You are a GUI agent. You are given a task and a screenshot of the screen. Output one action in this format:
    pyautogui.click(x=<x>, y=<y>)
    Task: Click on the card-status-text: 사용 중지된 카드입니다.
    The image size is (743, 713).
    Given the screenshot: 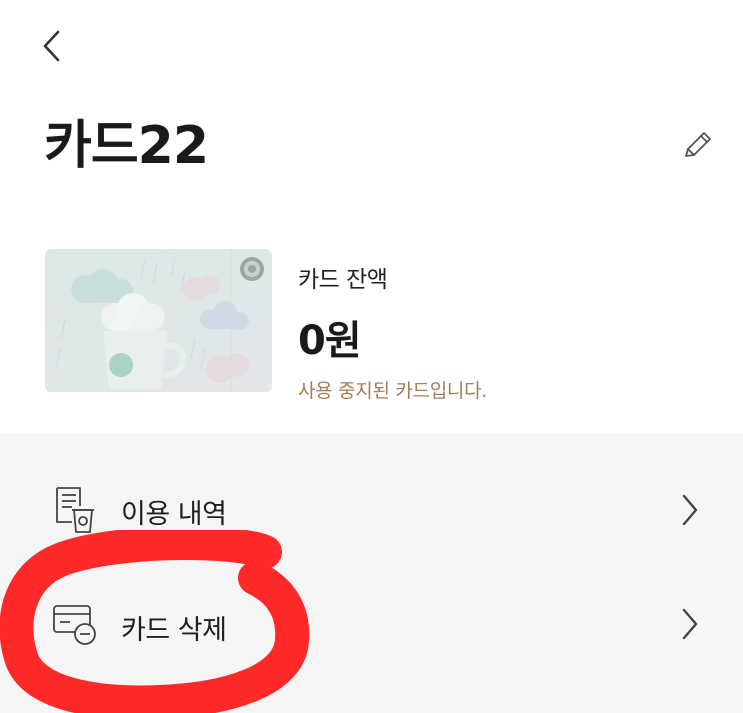 What is the action you would take?
    pyautogui.click(x=393, y=391)
    